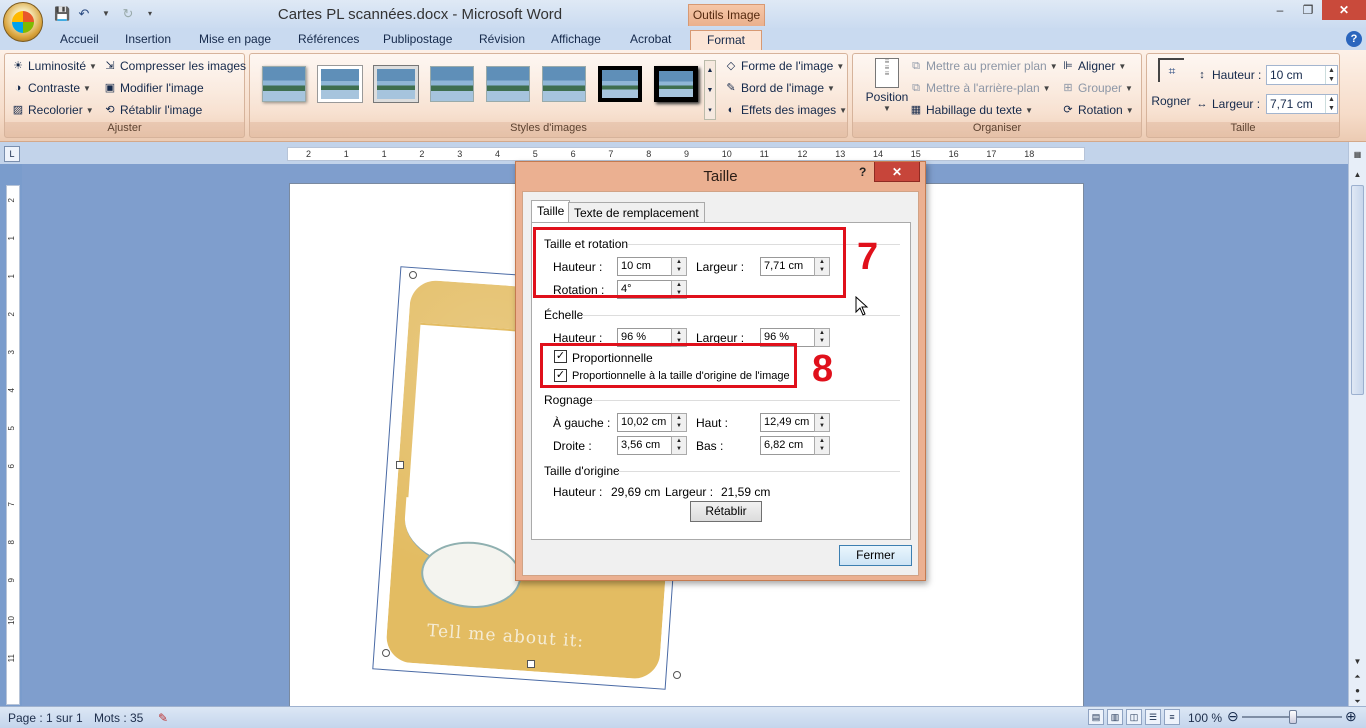 The width and height of the screenshot is (1366, 728). I want to click on tab-format: Format, so click(726, 40).